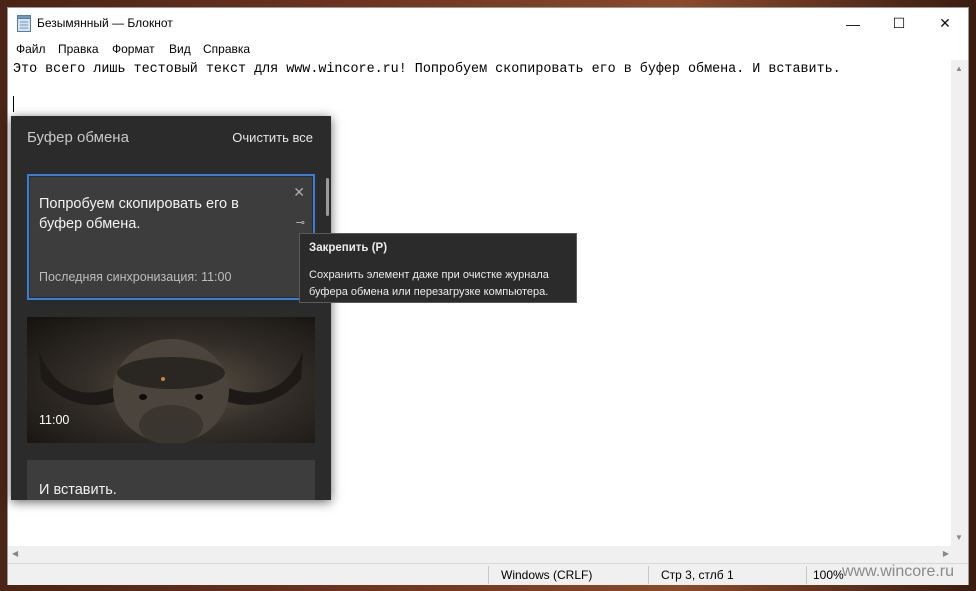 The width and height of the screenshot is (976, 591). What do you see at coordinates (959, 68) in the screenshot?
I see `scroll-up-icon: ▲` at bounding box center [959, 68].